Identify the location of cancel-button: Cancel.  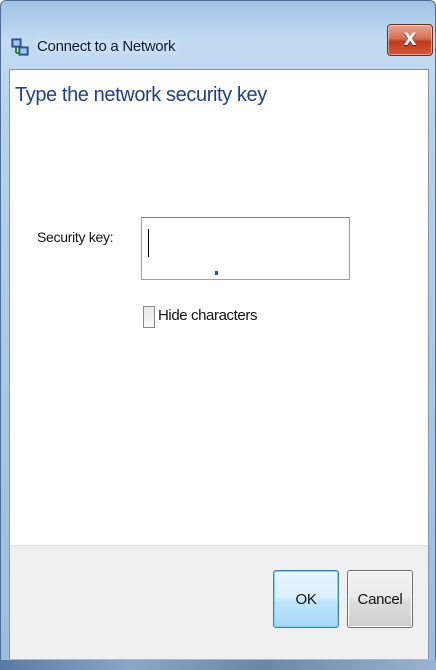
(380, 599).